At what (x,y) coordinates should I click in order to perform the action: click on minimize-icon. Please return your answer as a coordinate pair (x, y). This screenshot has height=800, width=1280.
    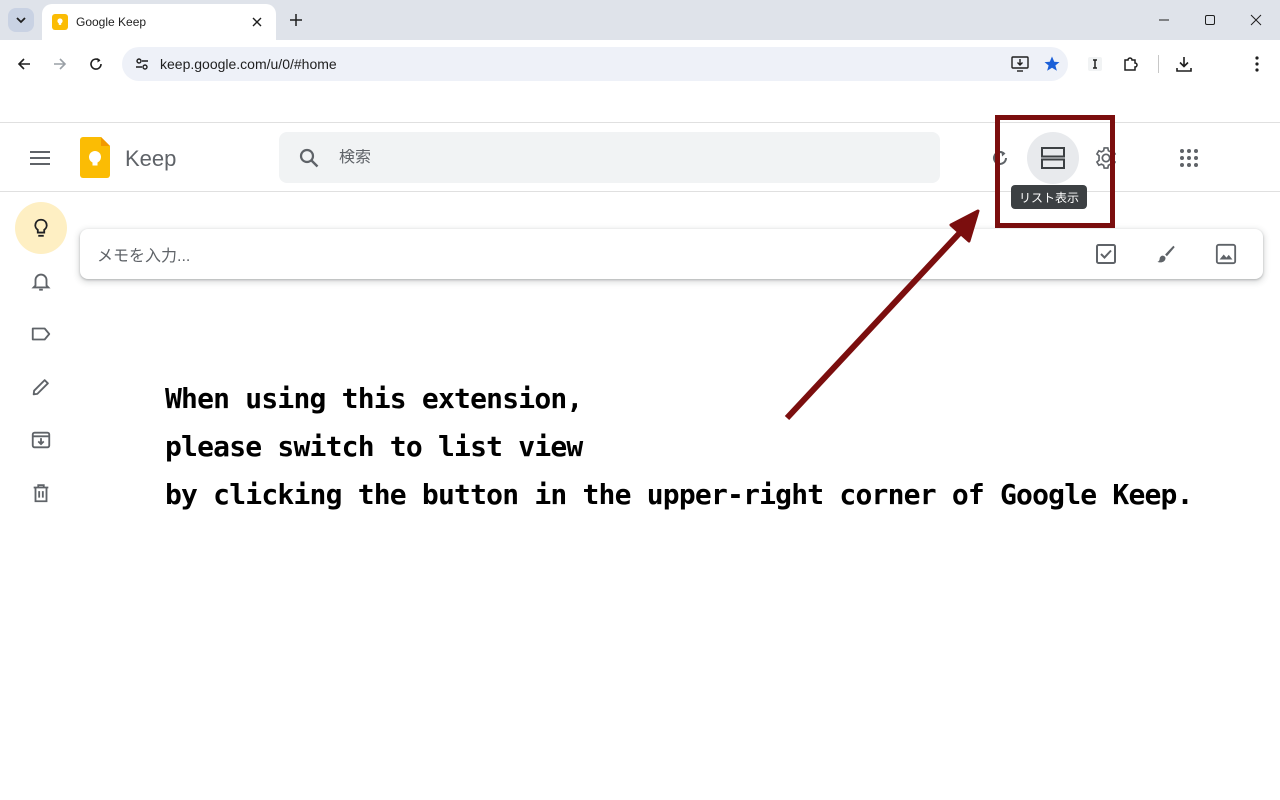
    Looking at the image, I should click on (1164, 20).